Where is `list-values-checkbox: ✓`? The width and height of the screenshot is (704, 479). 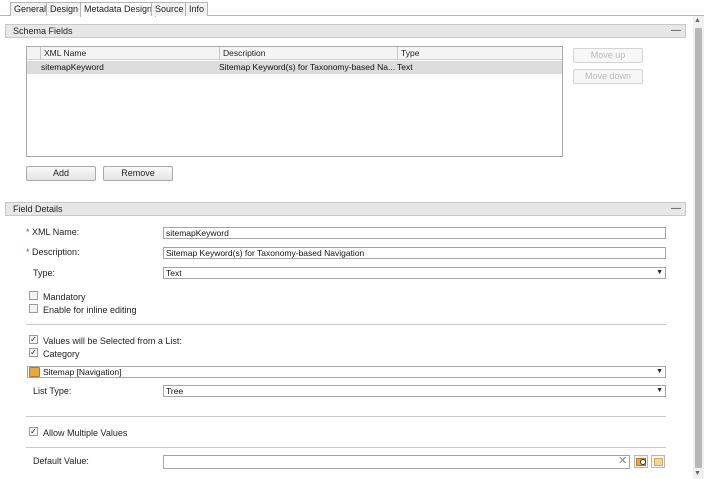 list-values-checkbox: ✓ is located at coordinates (33, 339).